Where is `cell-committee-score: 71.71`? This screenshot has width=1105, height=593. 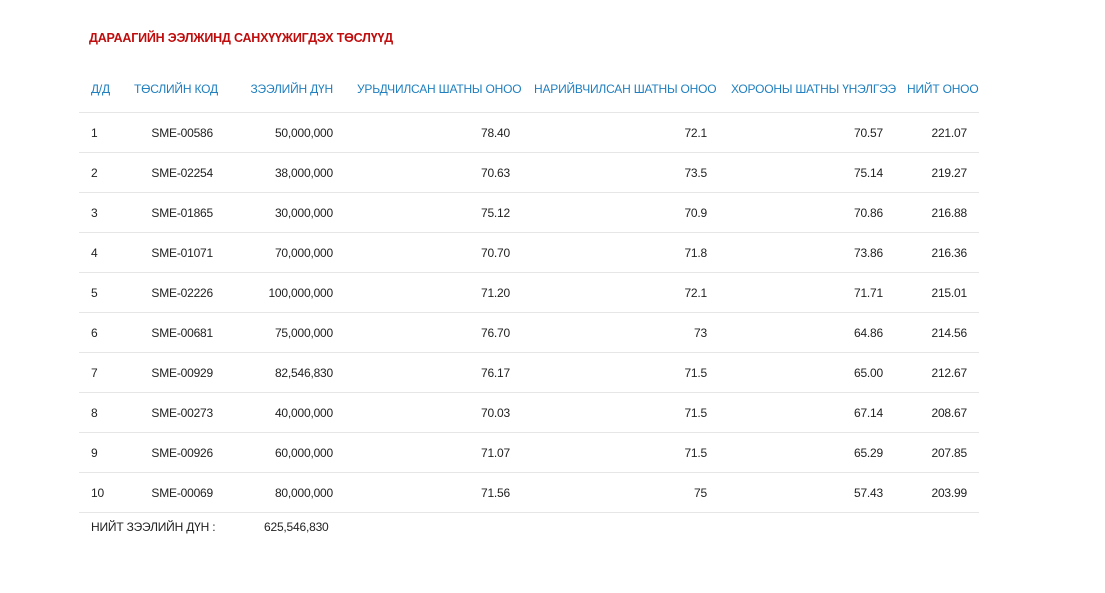
cell-committee-score: 71.71 is located at coordinates (807, 292).